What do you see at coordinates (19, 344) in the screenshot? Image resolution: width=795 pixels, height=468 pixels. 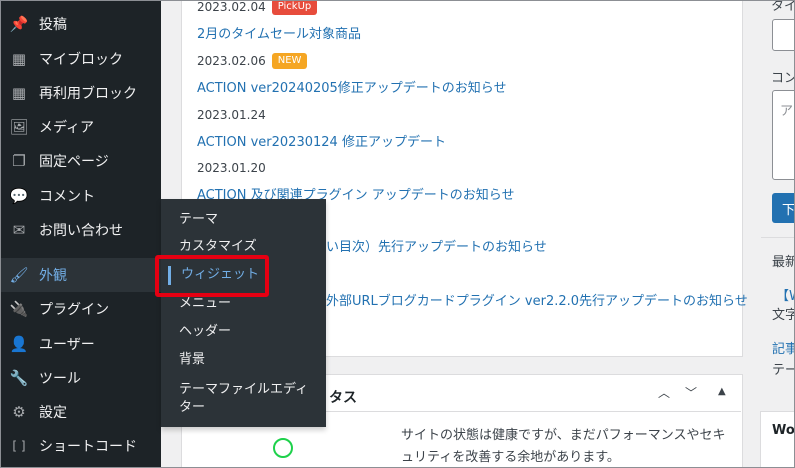 I see `user-icon: 👤` at bounding box center [19, 344].